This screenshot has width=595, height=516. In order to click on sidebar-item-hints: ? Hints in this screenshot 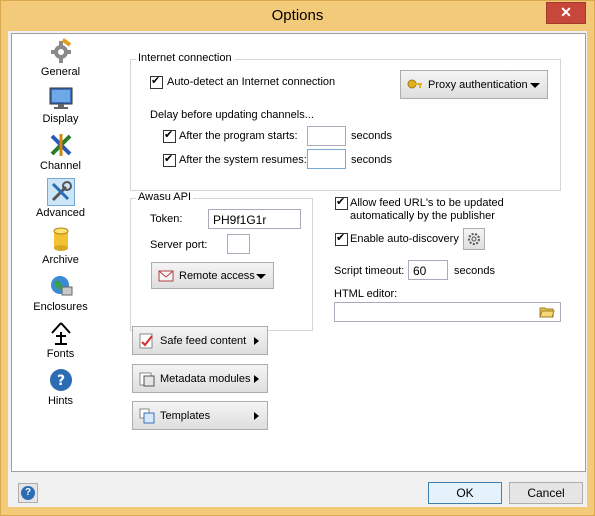, I will do `click(60, 388)`.